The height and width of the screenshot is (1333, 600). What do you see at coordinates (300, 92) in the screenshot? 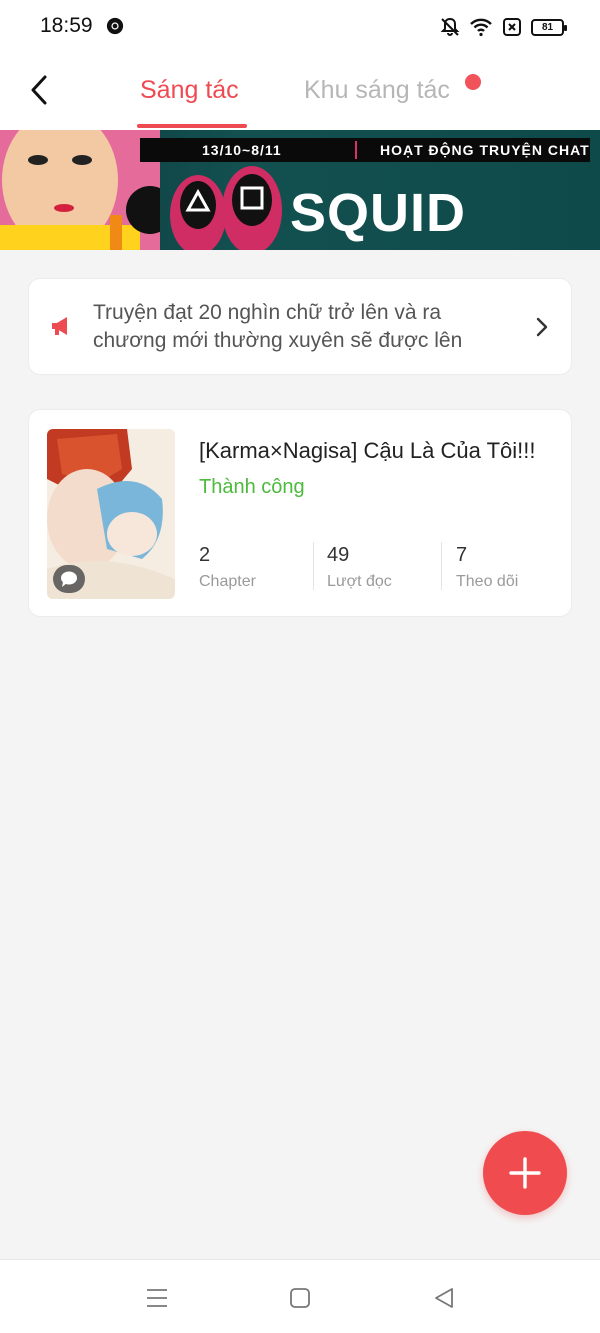
I see `header: Sáng tác Khu sáng tác` at bounding box center [300, 92].